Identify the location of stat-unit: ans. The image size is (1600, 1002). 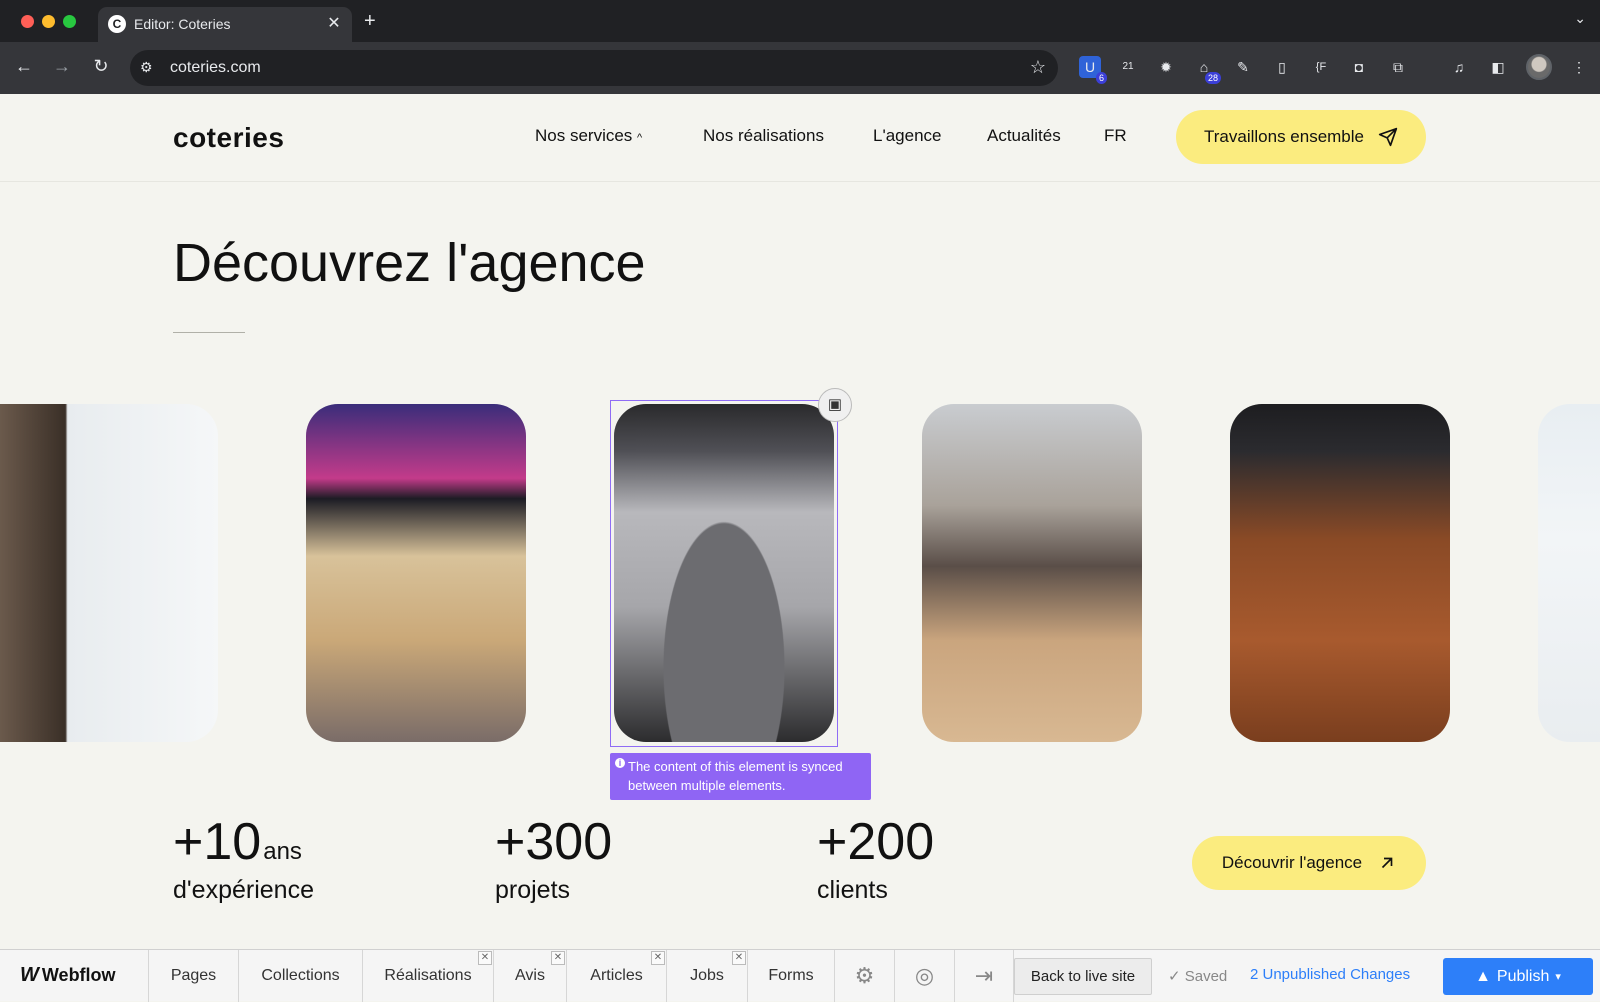
(282, 851).